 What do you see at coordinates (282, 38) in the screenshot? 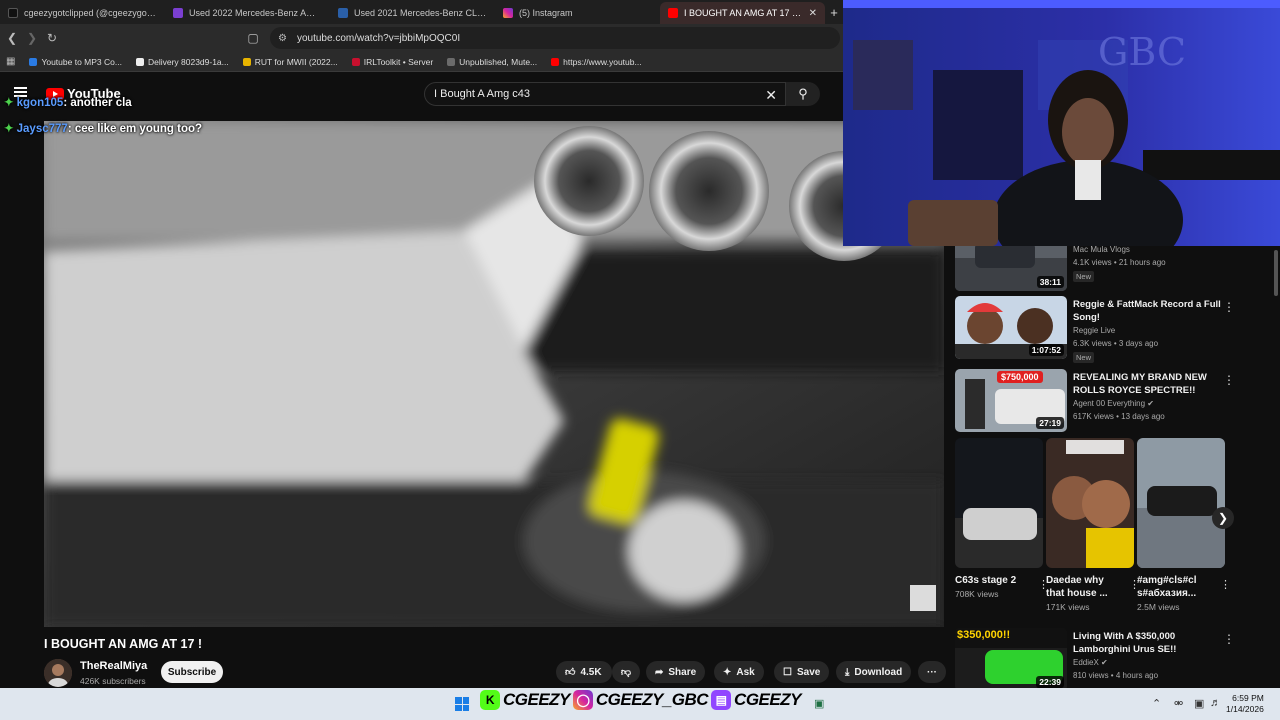
I see `site-info-icon: ⚙` at bounding box center [282, 38].